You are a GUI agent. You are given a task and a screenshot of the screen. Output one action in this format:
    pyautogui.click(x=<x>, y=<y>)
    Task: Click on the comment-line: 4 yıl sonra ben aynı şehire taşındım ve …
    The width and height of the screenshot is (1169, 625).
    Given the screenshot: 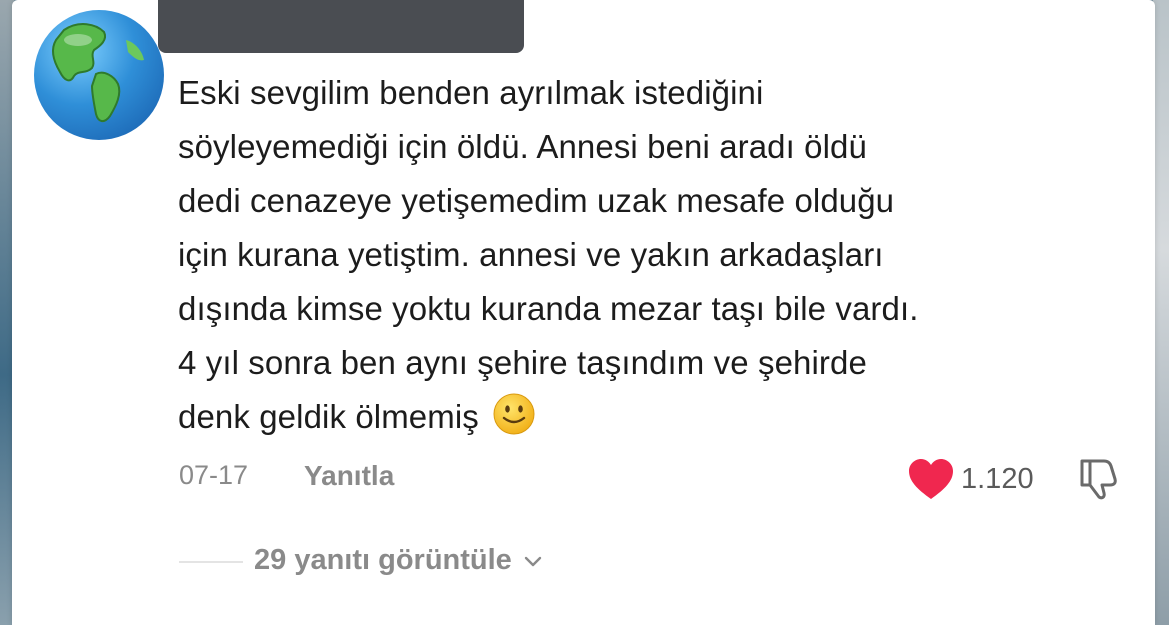 What is the action you would take?
    pyautogui.click(x=522, y=362)
    